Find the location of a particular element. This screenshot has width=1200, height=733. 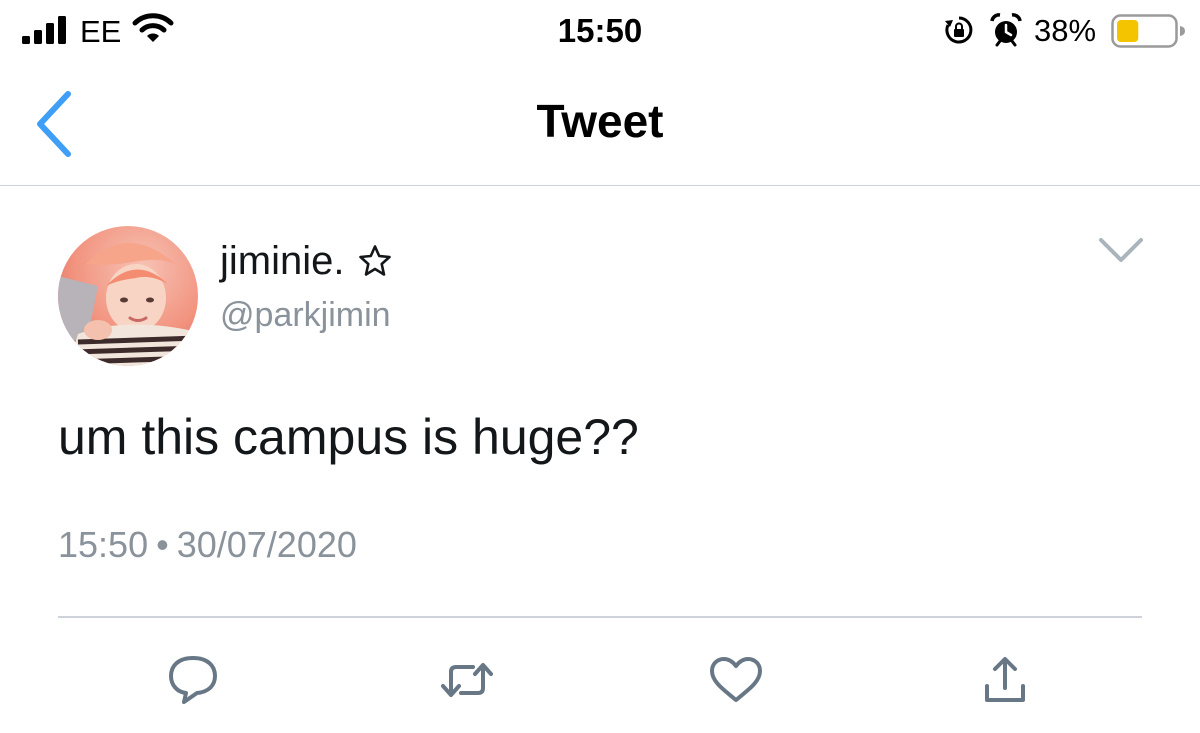

divider is located at coordinates (600, 617).